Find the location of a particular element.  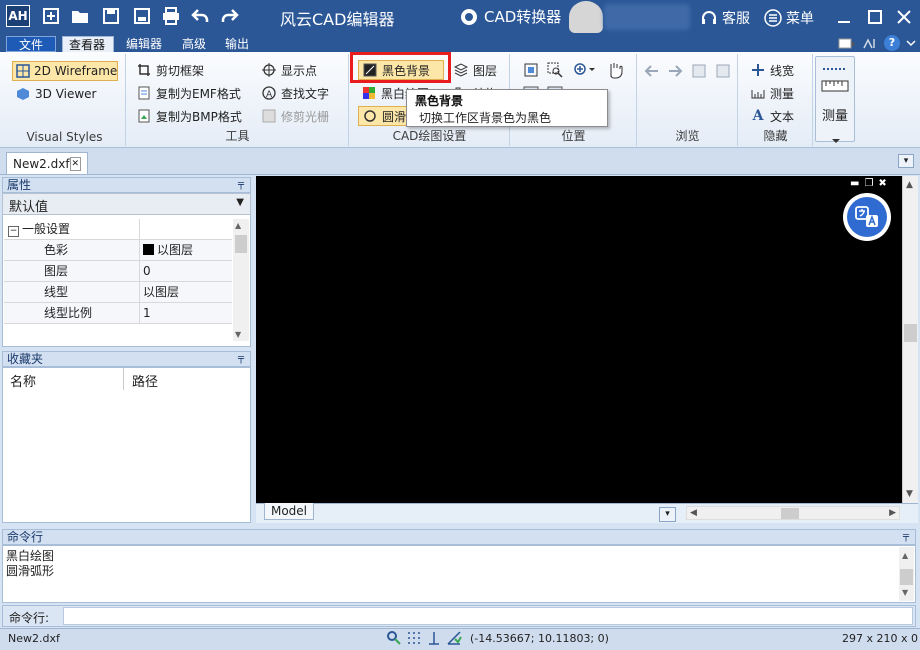

zoom-in-icon is located at coordinates (584, 70).